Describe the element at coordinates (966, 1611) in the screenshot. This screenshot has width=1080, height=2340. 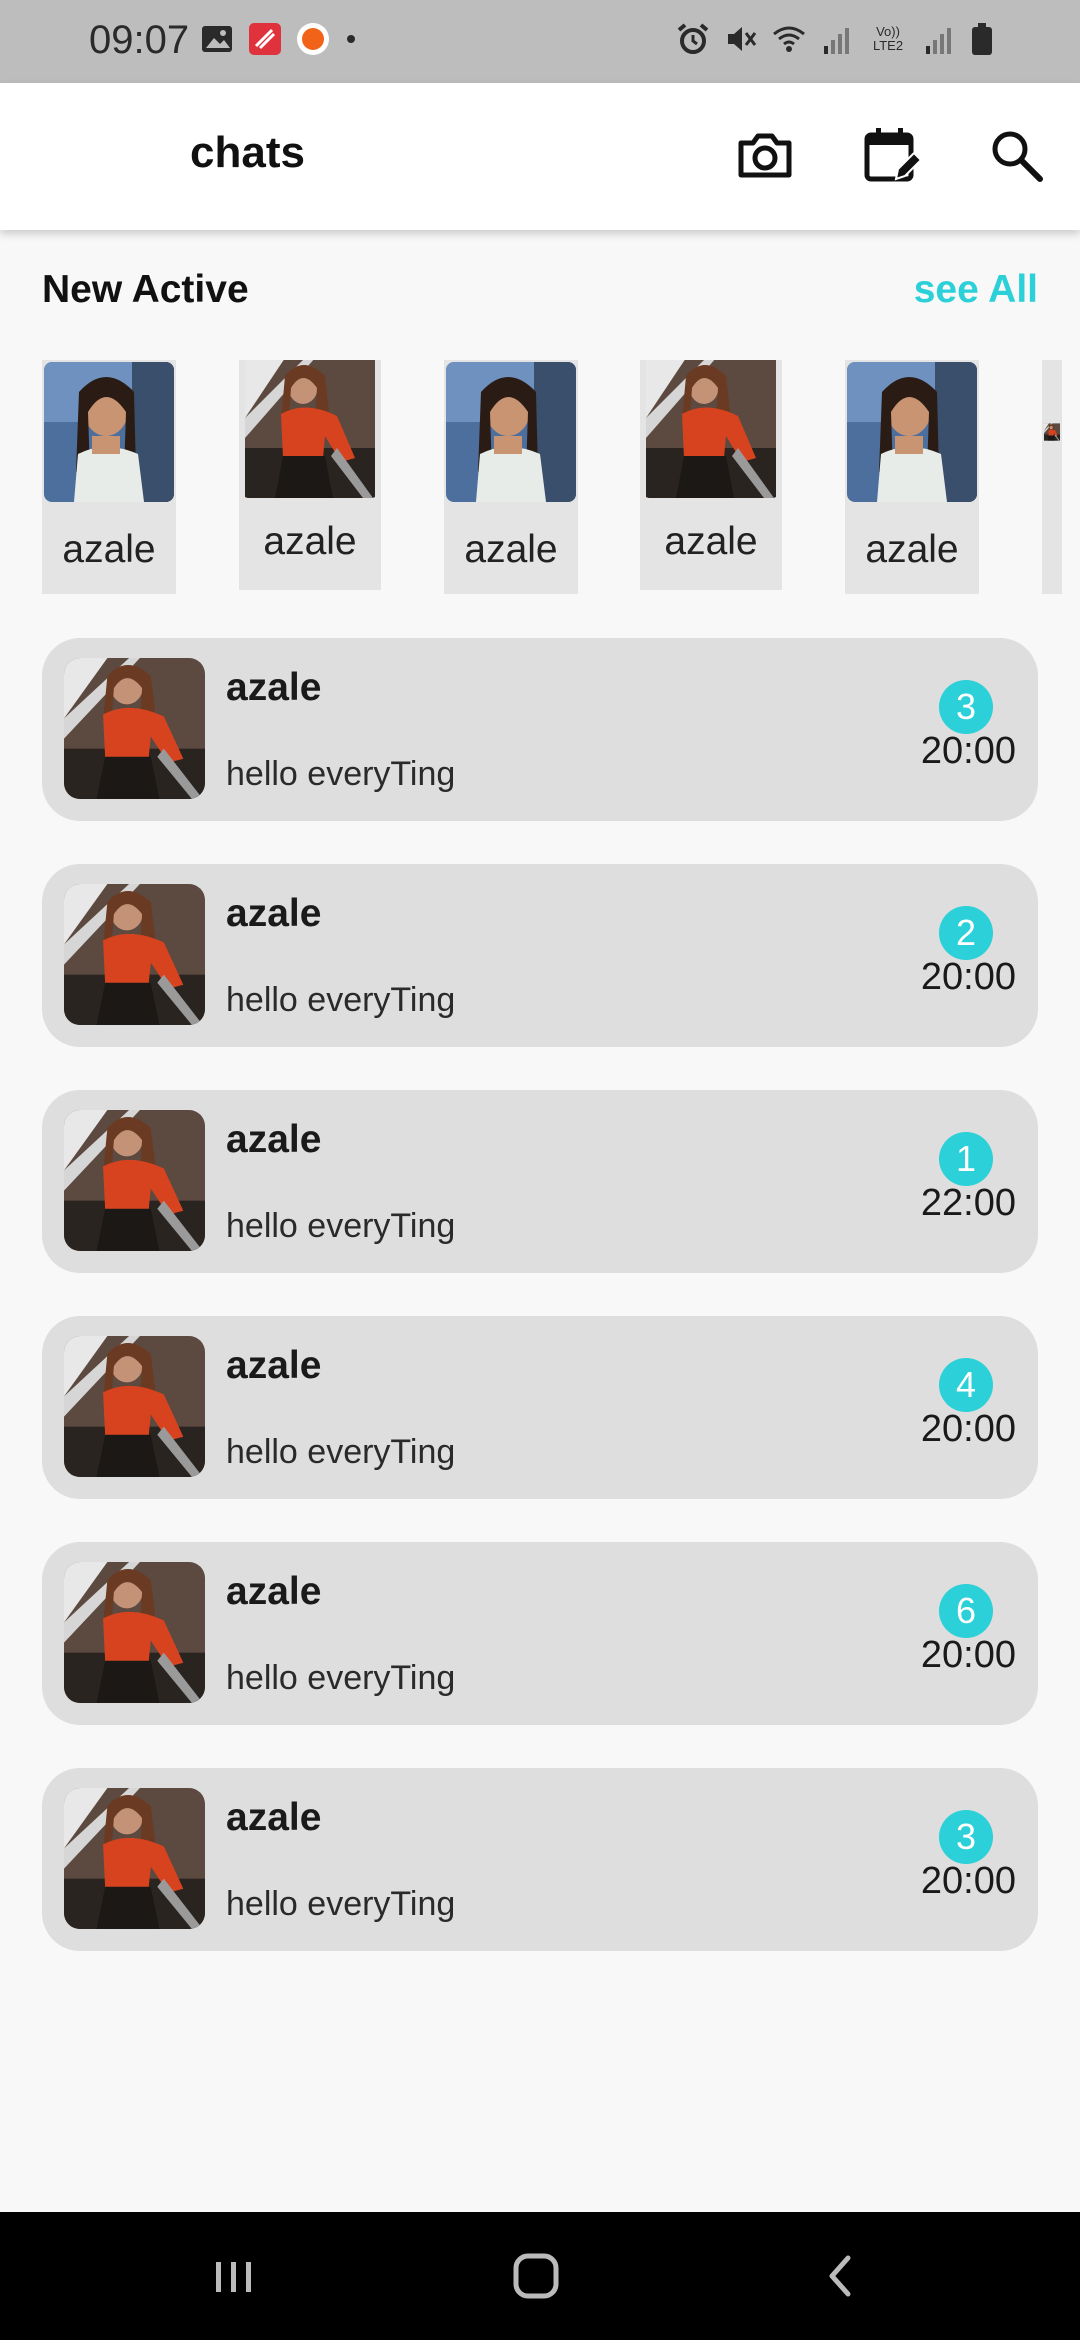
I see `unread-badge: 6` at that location.